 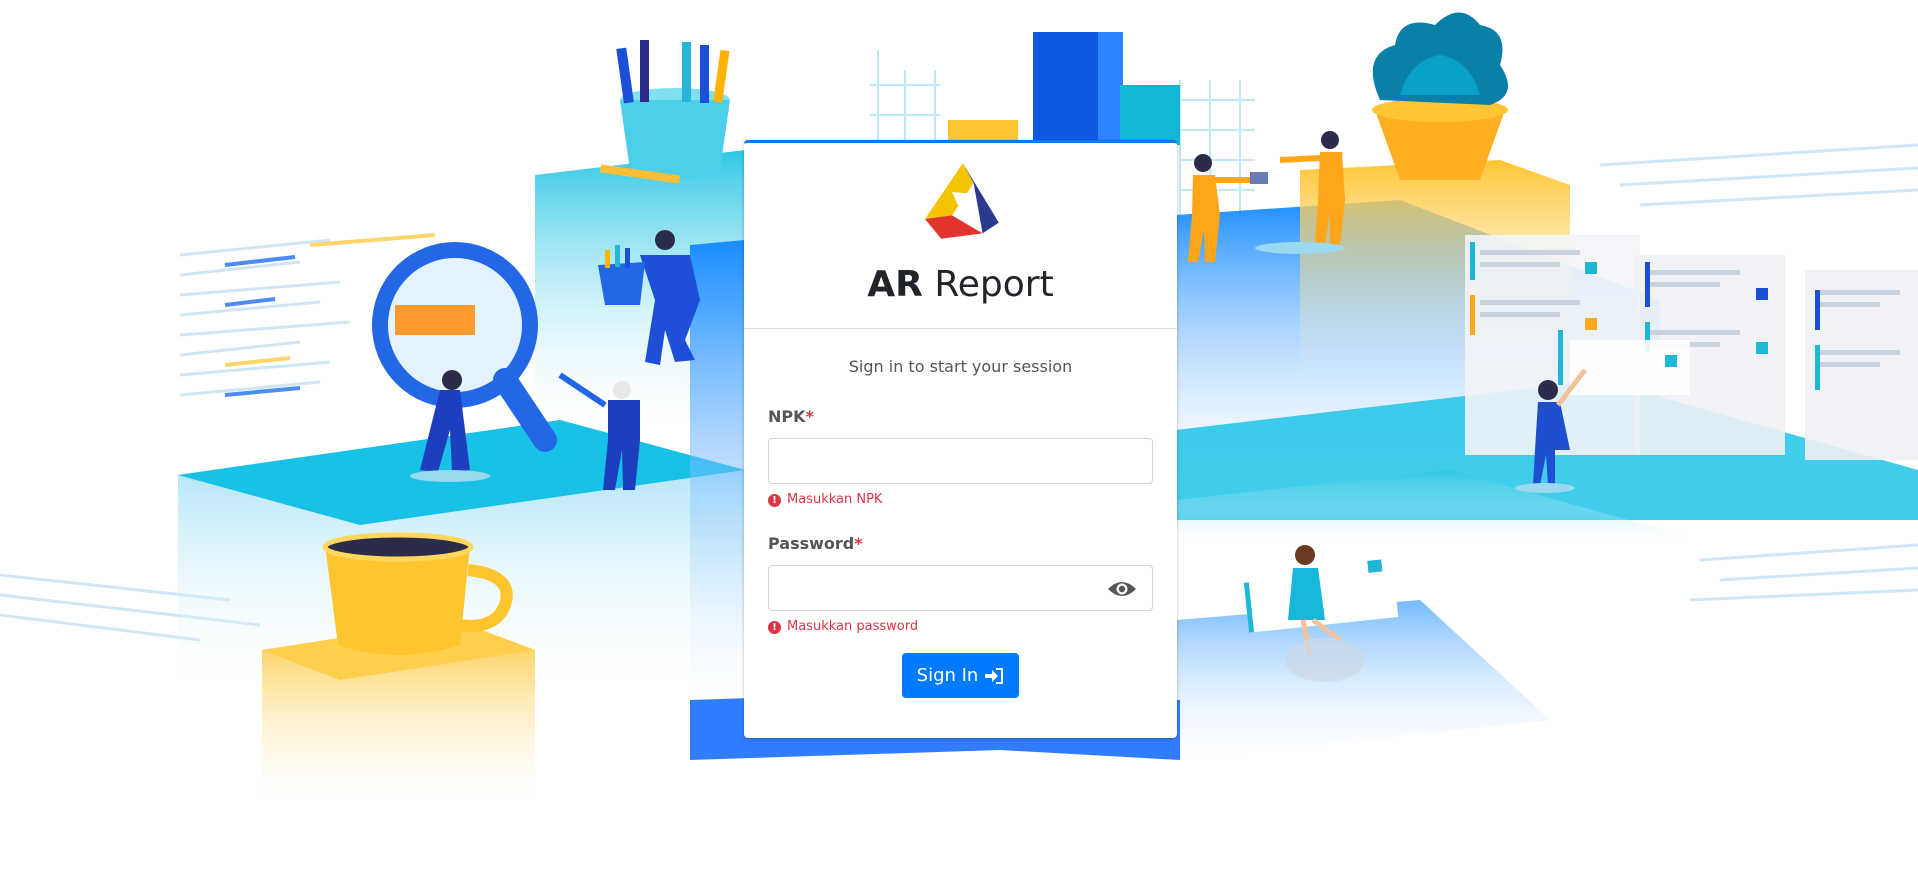 I want to click on sign-in-icon, so click(x=994, y=675).